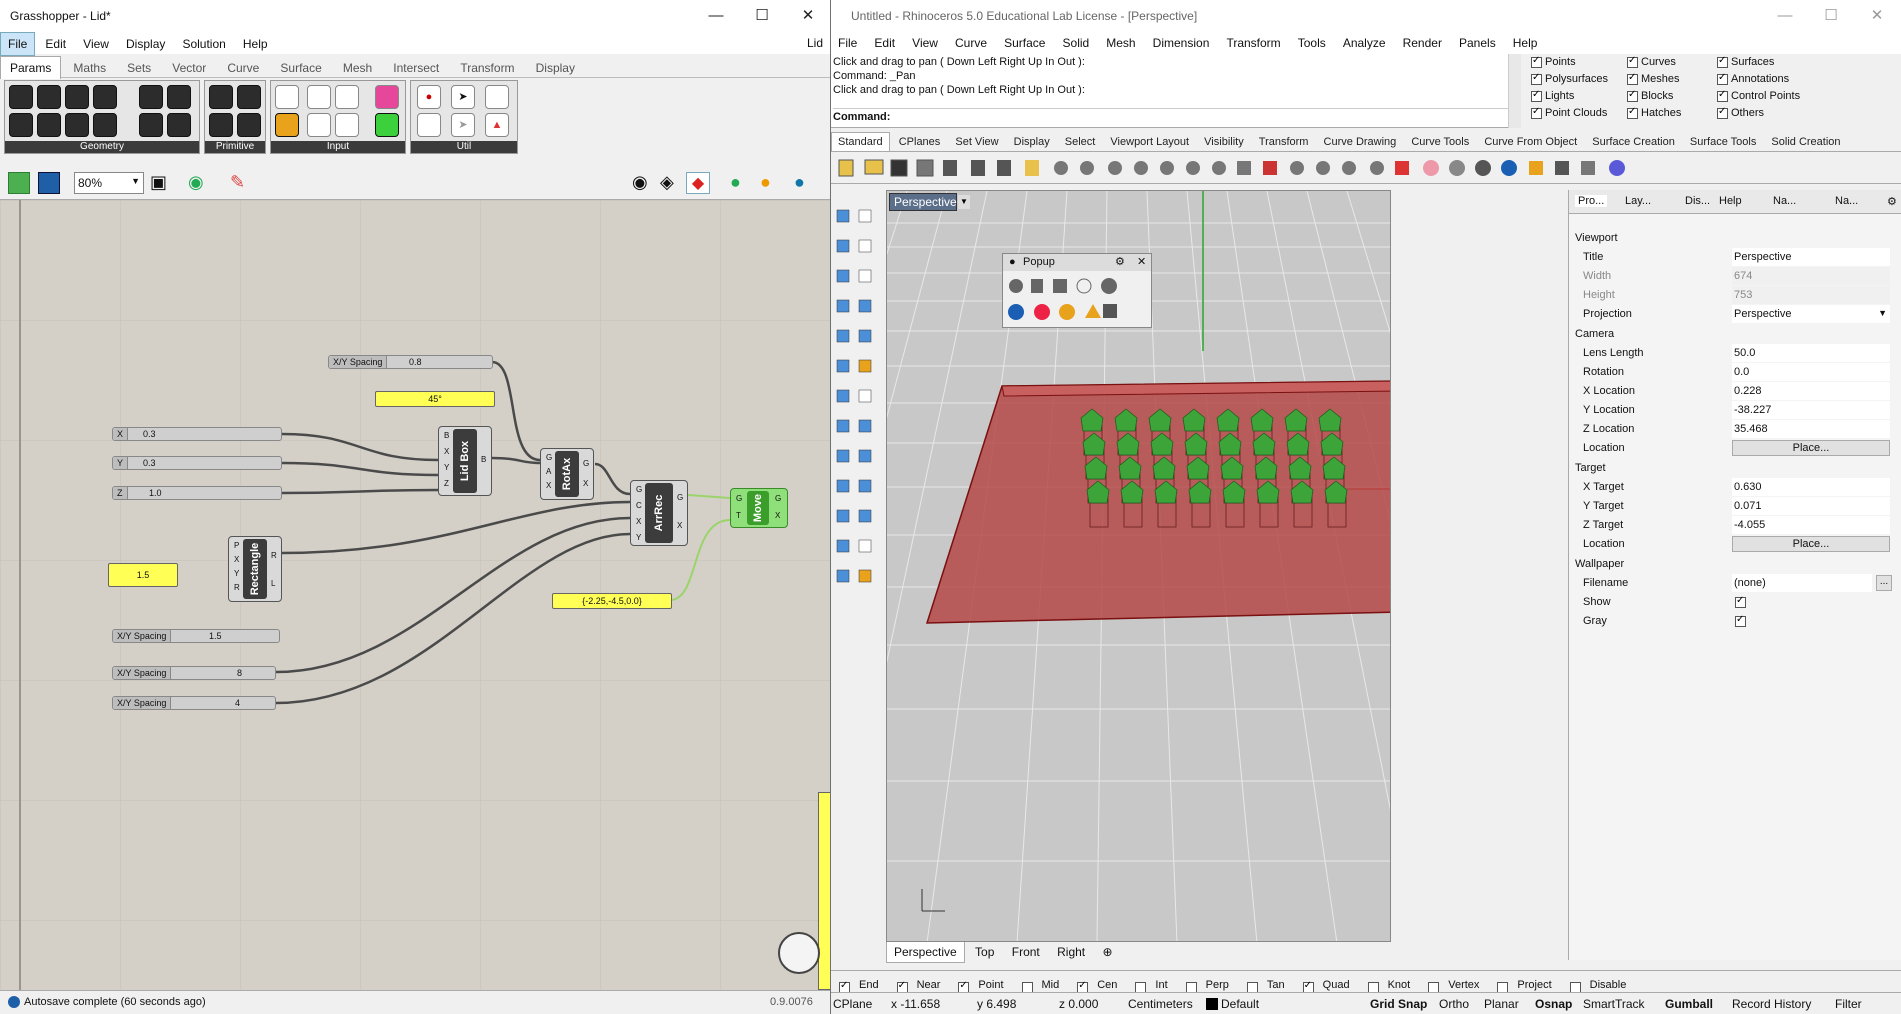  What do you see at coordinates (109, 183) in the screenshot?
I see `zoom-select: 80% ▼` at bounding box center [109, 183].